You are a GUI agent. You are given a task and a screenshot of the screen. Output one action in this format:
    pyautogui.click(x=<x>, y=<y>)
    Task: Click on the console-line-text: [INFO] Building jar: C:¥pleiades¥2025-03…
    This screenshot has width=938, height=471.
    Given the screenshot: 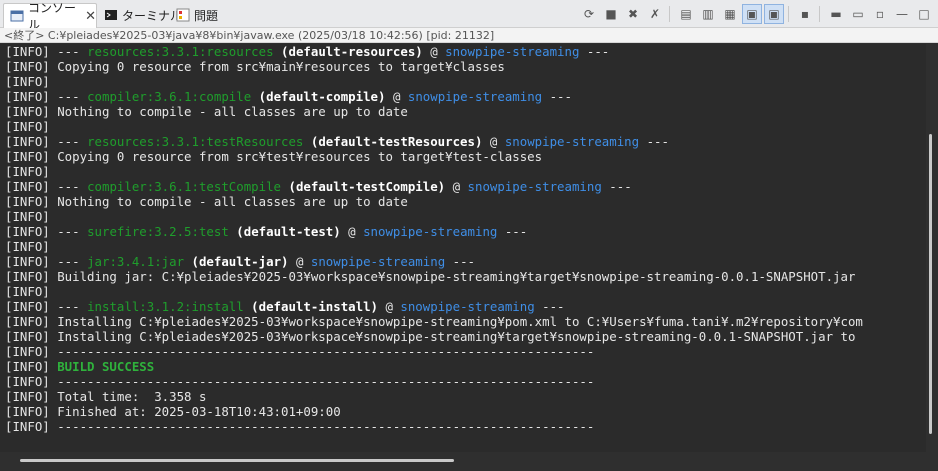 What is the action you would take?
    pyautogui.click(x=430, y=276)
    